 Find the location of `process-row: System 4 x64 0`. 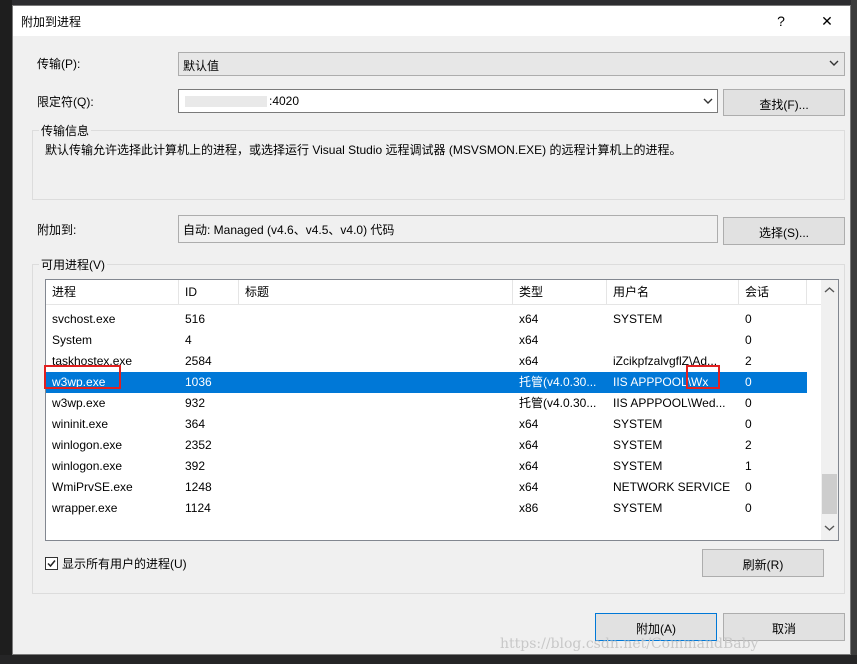

process-row: System 4 x64 0 is located at coordinates (426, 340).